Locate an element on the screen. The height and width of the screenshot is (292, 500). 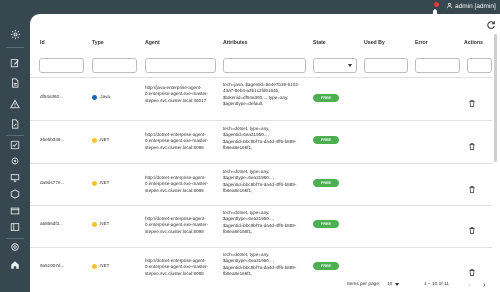
actions-filter-input is located at coordinates (479, 65).